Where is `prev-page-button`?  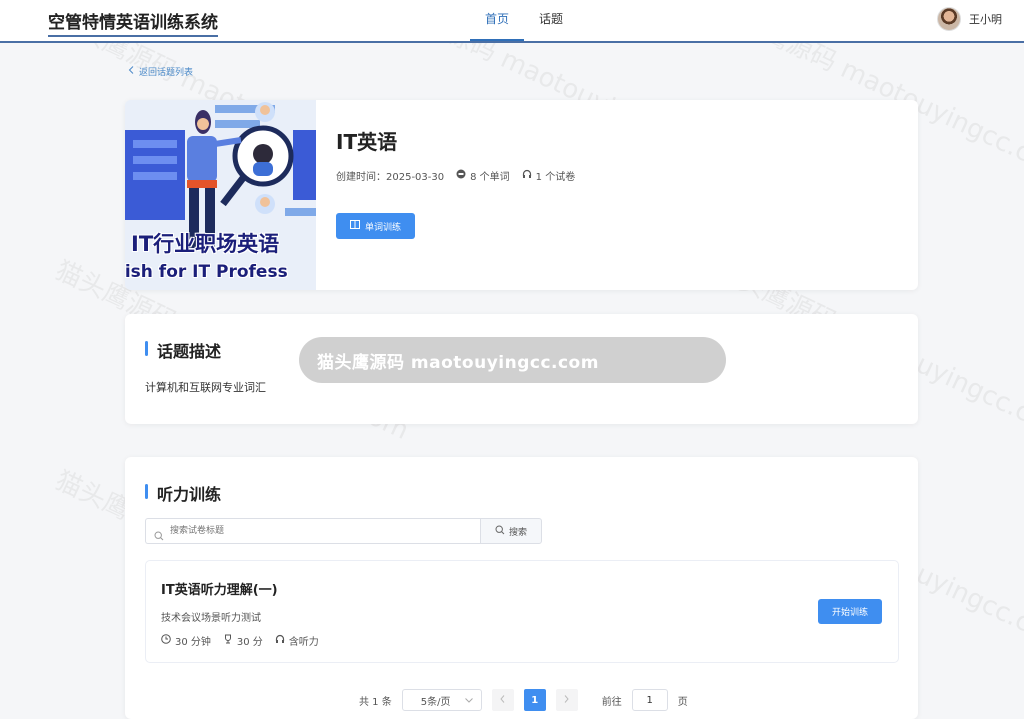 prev-page-button is located at coordinates (502, 700).